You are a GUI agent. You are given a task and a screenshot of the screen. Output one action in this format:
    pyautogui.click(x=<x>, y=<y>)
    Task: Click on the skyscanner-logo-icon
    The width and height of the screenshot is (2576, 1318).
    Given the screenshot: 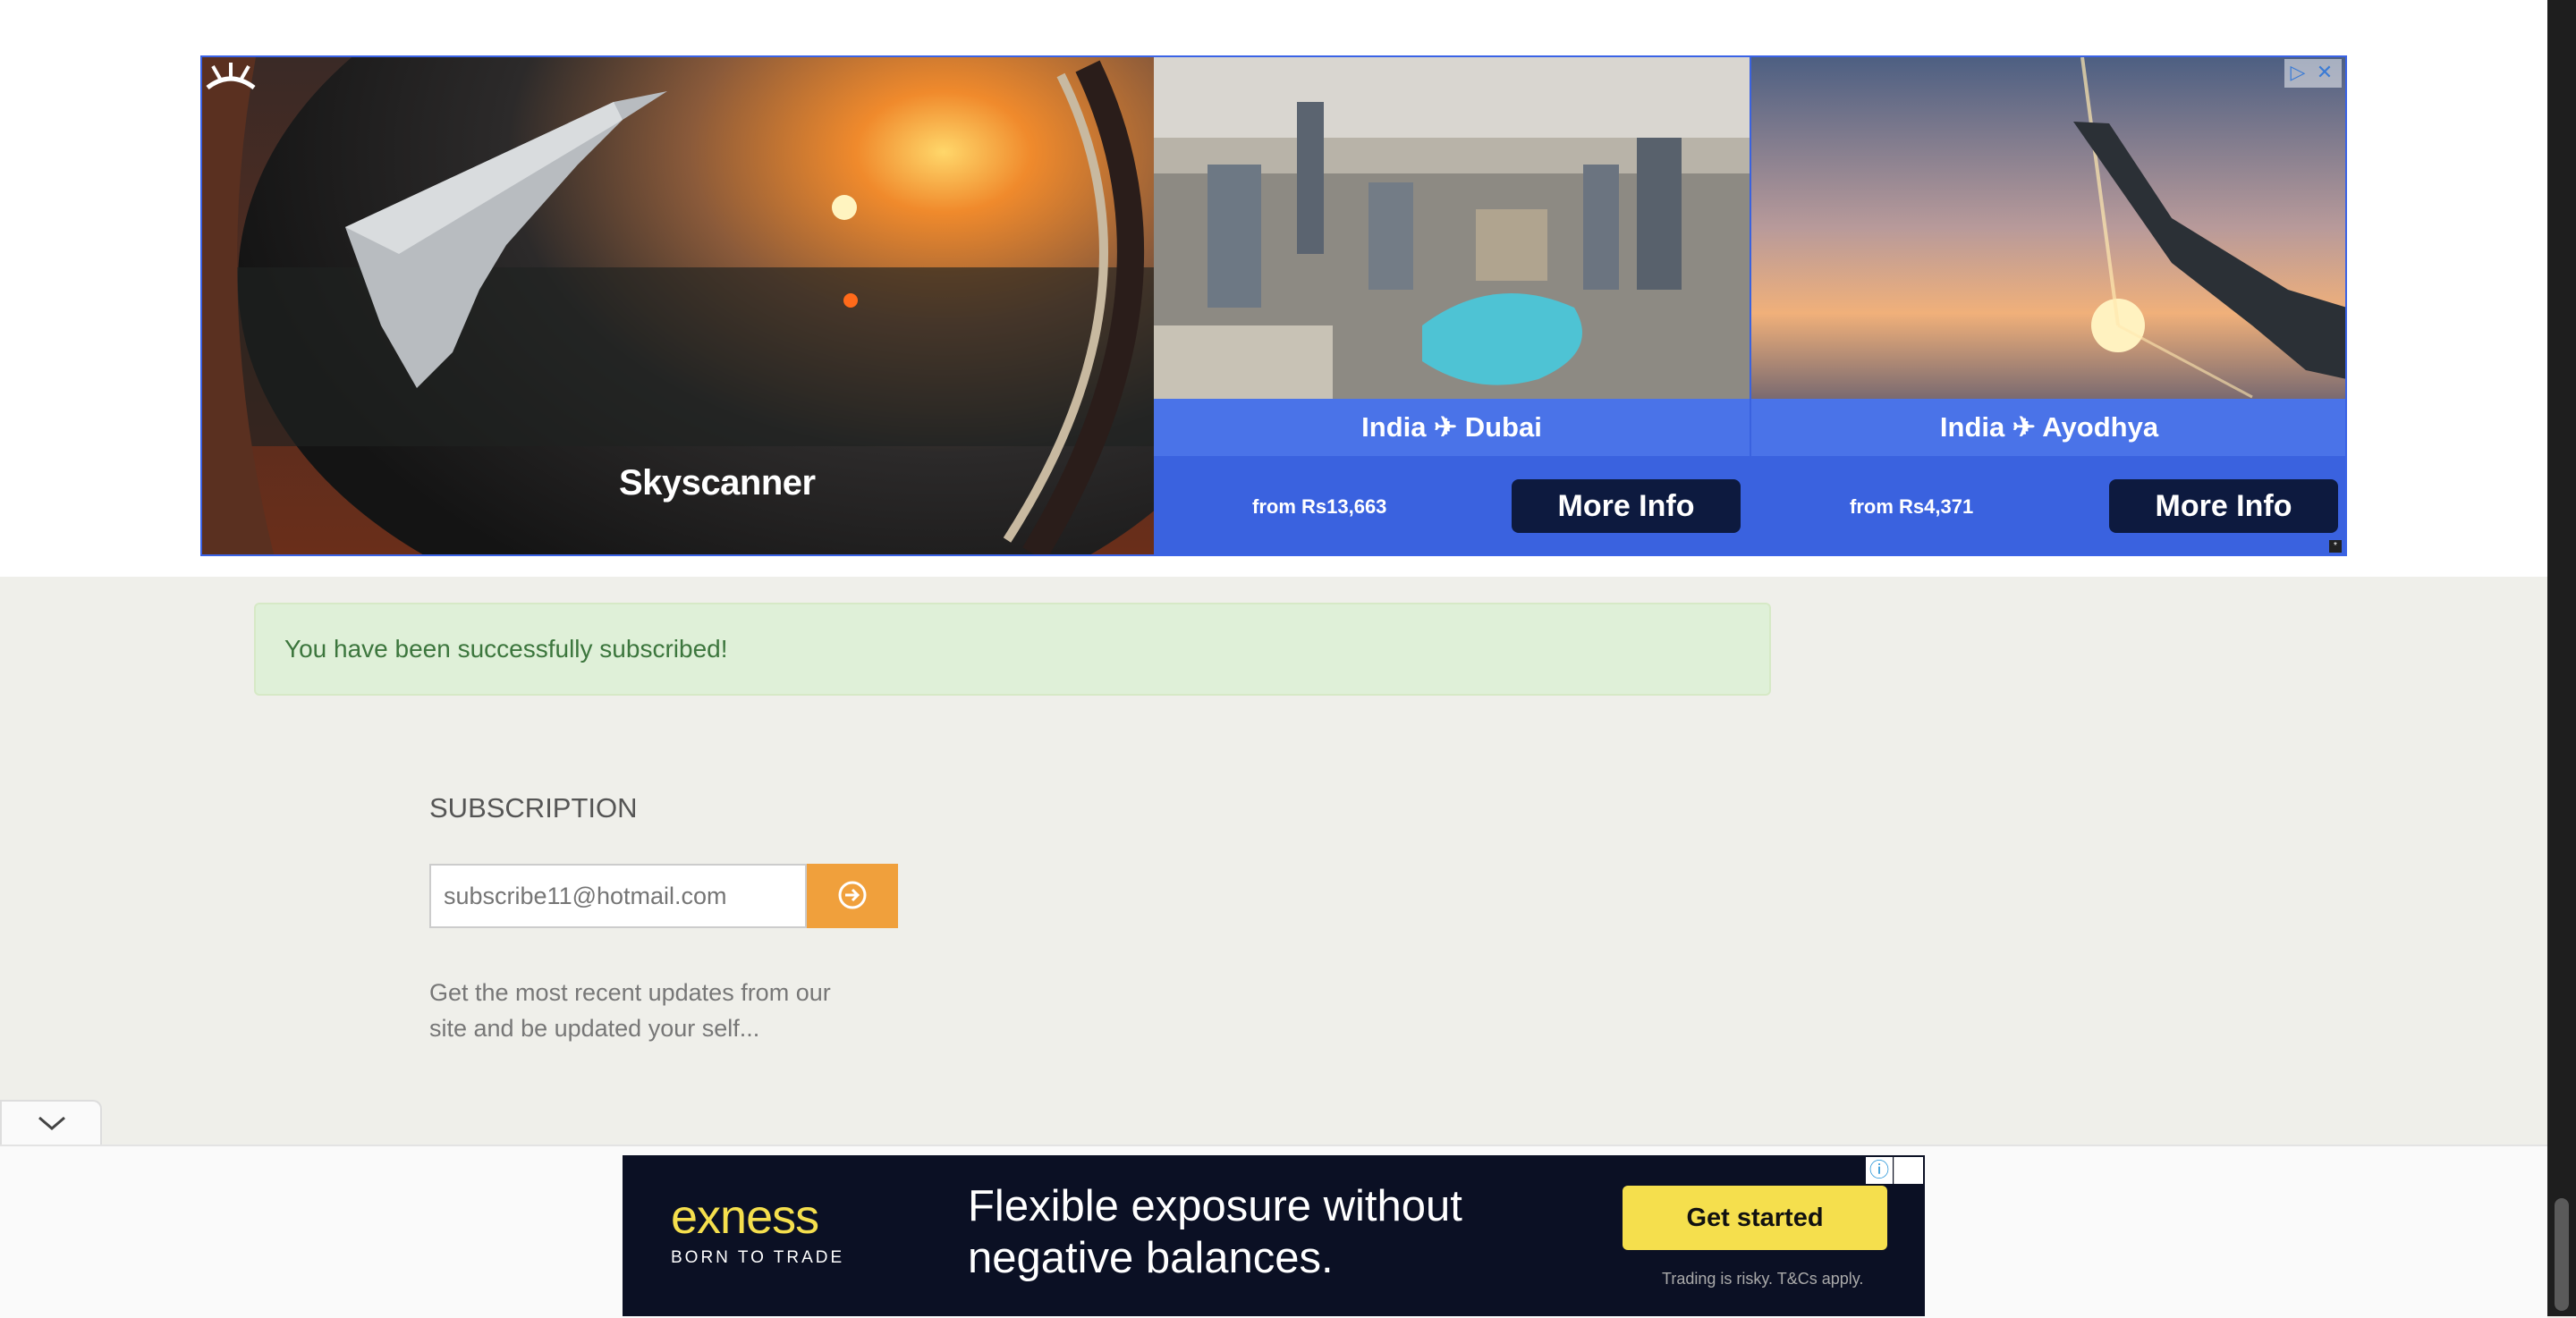 What is the action you would take?
    pyautogui.click(x=231, y=77)
    